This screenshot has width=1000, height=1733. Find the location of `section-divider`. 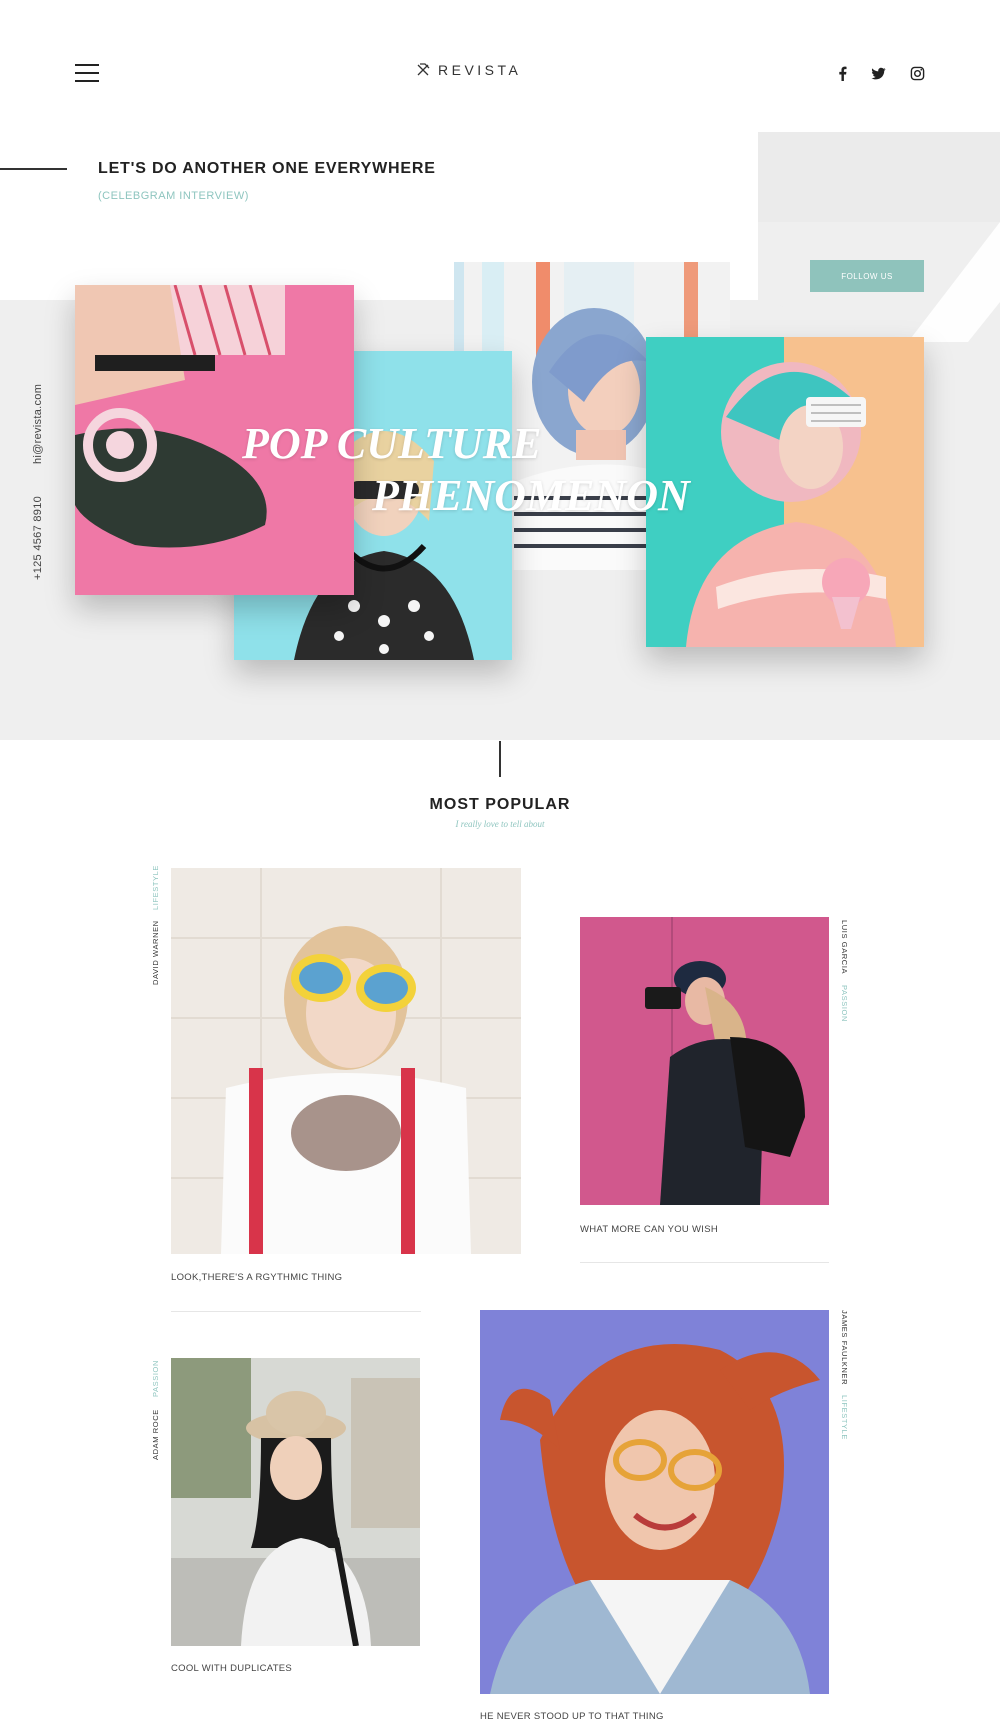

section-divider is located at coordinates (500, 759).